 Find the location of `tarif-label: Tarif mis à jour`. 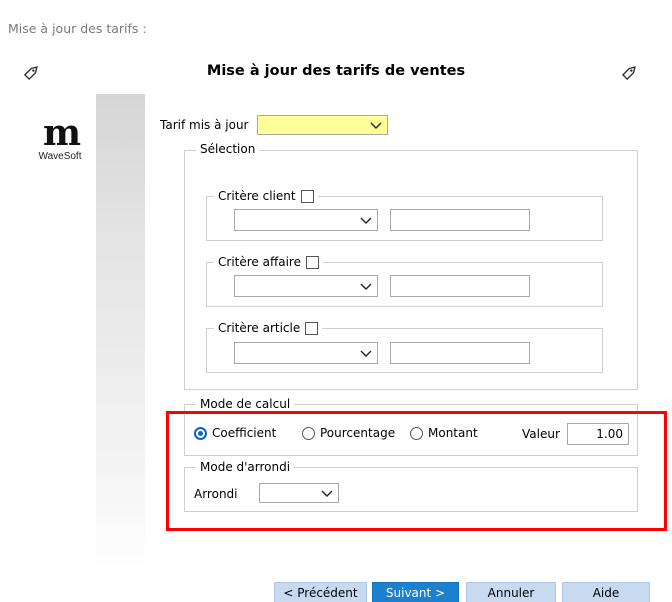

tarif-label: Tarif mis à jour is located at coordinates (204, 125).